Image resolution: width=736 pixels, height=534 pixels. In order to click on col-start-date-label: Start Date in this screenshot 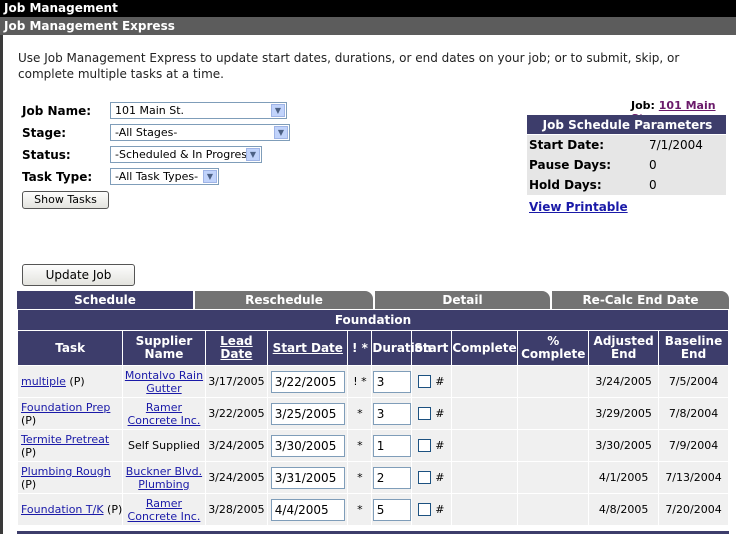, I will do `click(307, 347)`.